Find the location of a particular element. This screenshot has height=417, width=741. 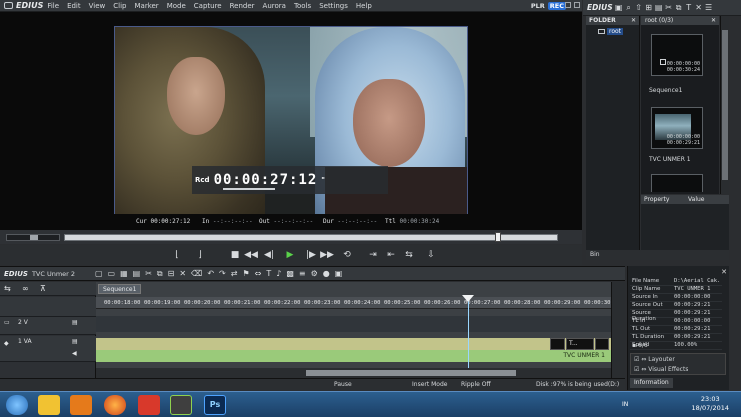

folder-tree-icon: ▣ is located at coordinates (619, 7).